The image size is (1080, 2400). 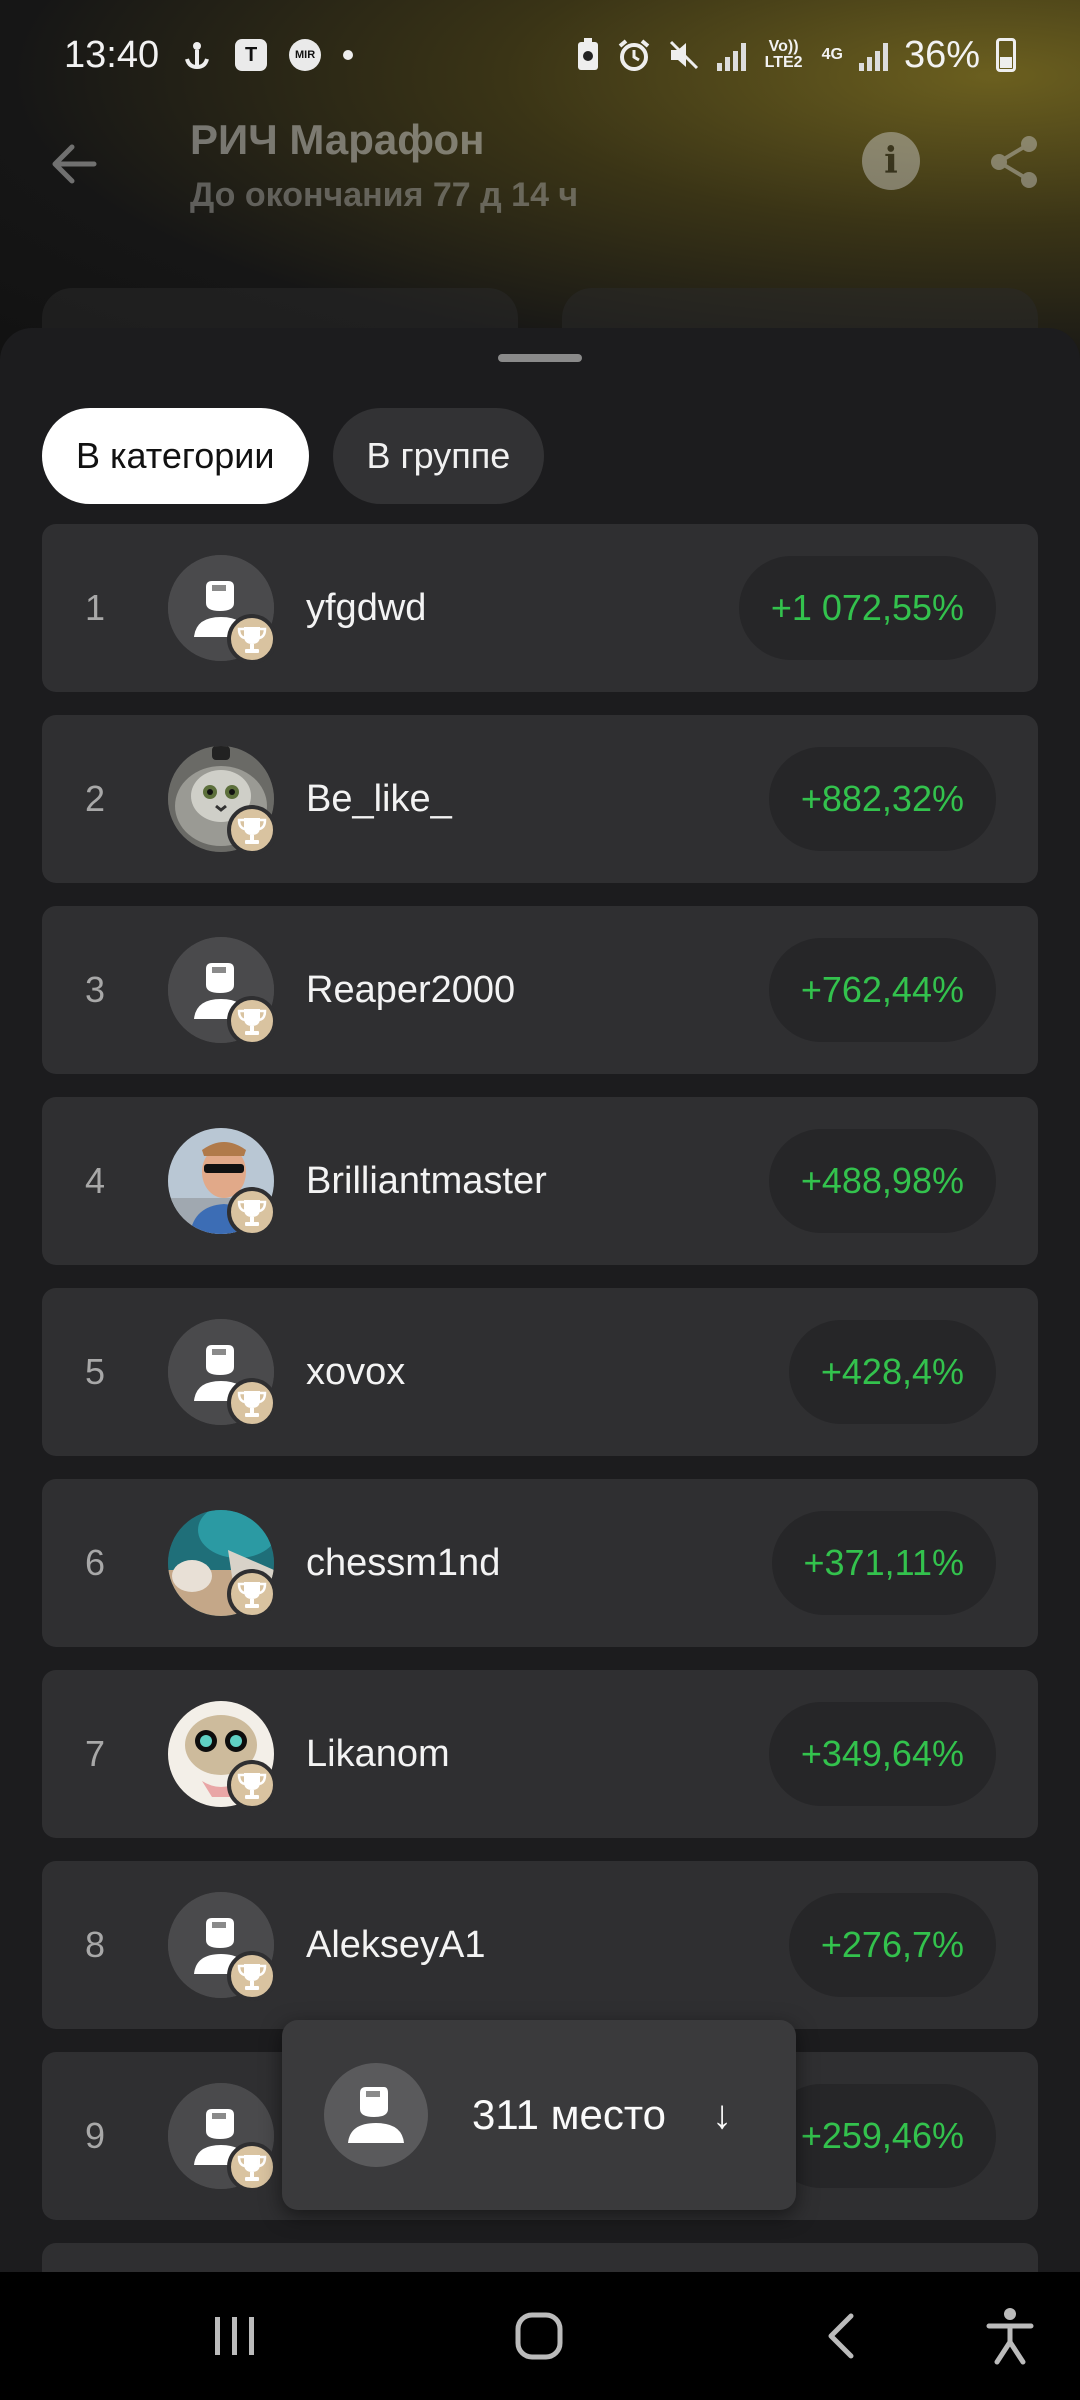 What do you see at coordinates (348, 55) in the screenshot?
I see `dot-icon` at bounding box center [348, 55].